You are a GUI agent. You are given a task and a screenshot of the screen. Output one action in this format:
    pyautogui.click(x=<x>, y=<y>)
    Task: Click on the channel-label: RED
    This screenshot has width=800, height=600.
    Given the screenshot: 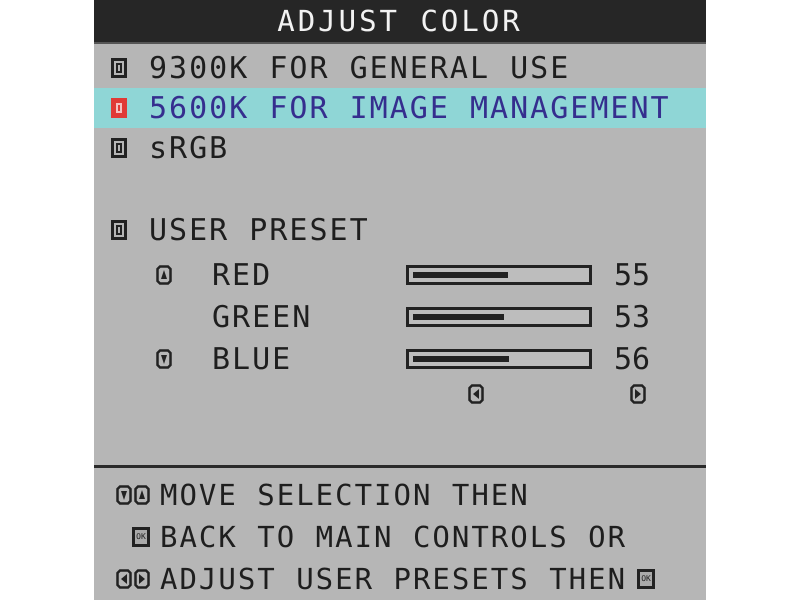 What is the action you would take?
    pyautogui.click(x=243, y=275)
    